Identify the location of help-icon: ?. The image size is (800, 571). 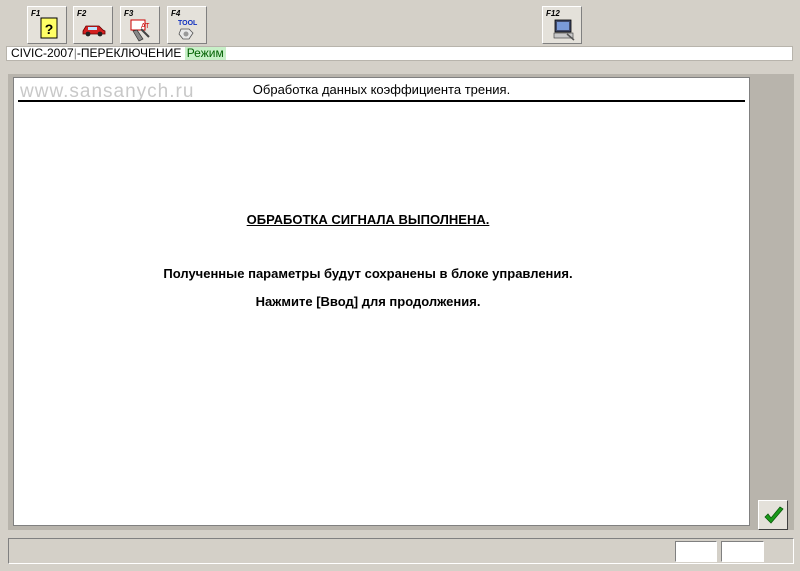
(49, 28).